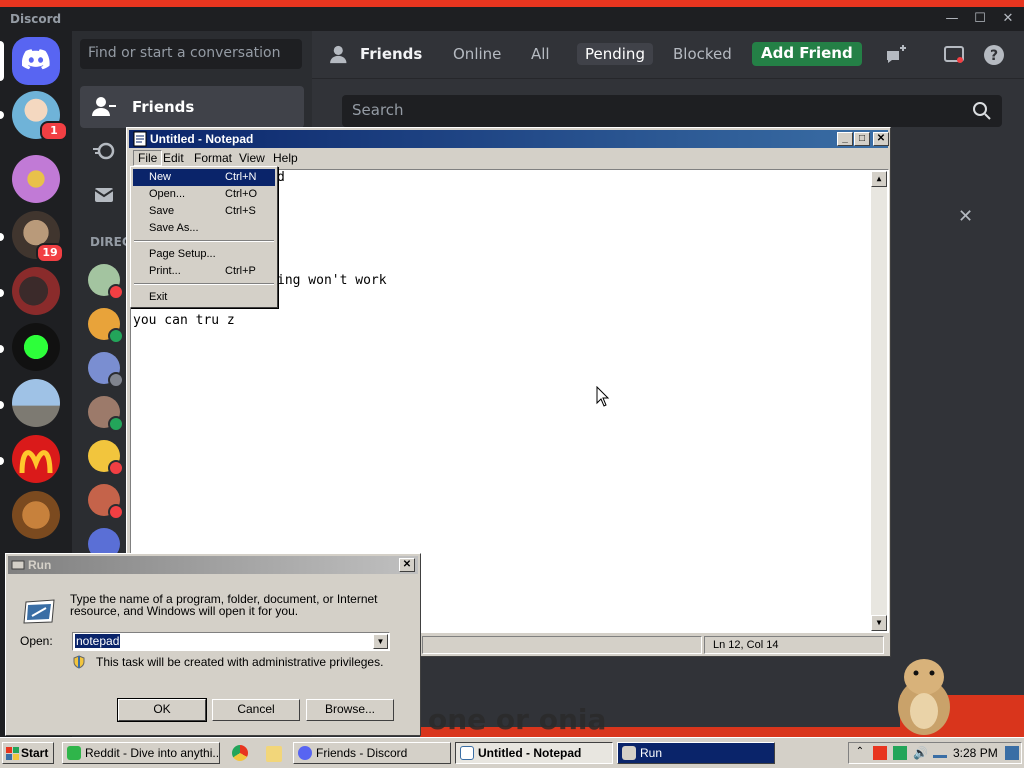  What do you see at coordinates (372, 753) in the screenshot?
I see `task-discord: Friends - Discord` at bounding box center [372, 753].